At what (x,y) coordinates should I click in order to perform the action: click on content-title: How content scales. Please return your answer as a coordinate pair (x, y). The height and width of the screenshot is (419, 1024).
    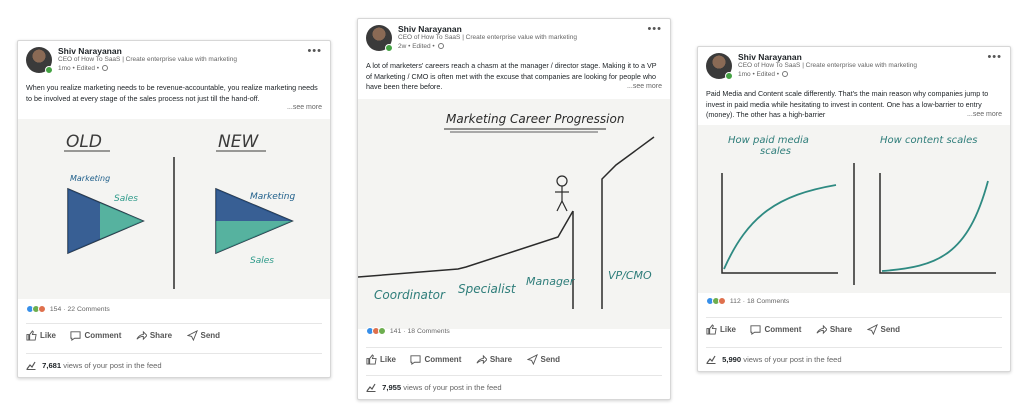
    Looking at the image, I should click on (928, 140).